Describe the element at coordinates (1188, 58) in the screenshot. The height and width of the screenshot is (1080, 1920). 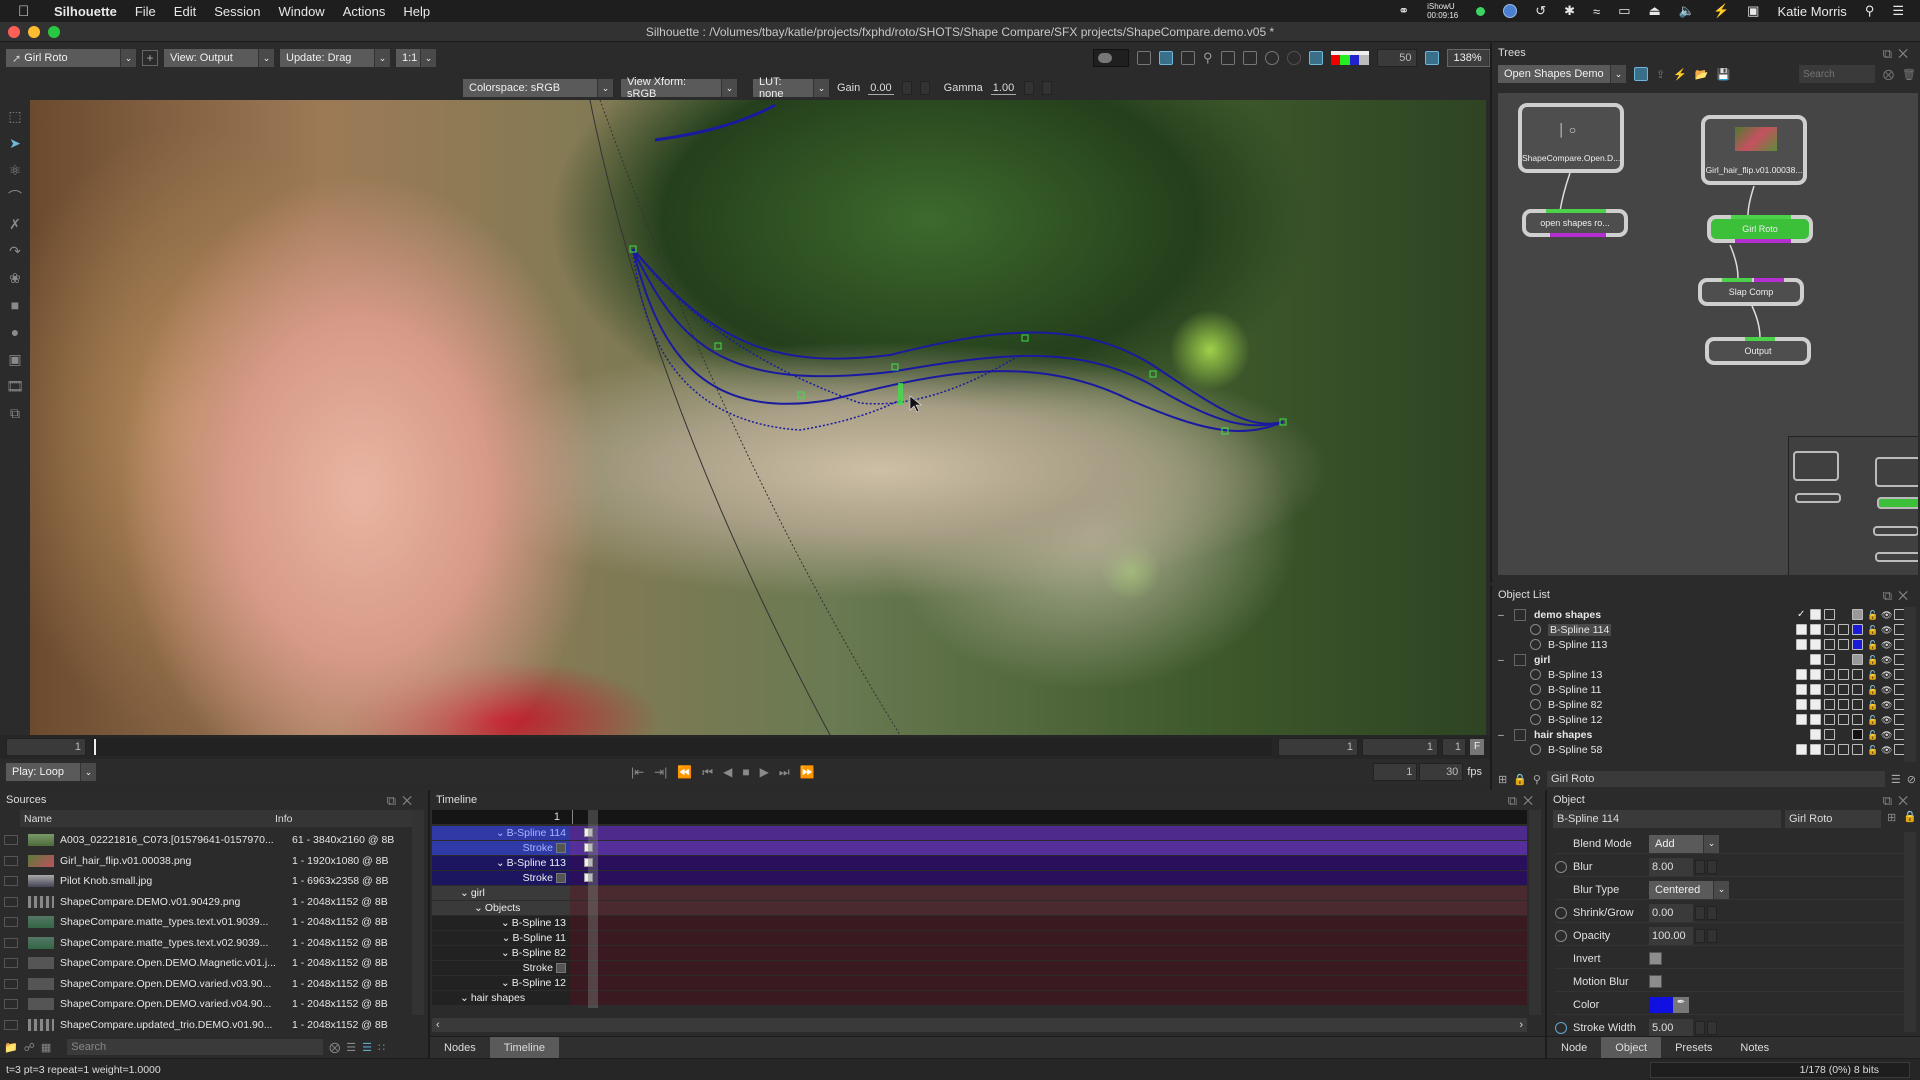
I see `frame-icon` at that location.